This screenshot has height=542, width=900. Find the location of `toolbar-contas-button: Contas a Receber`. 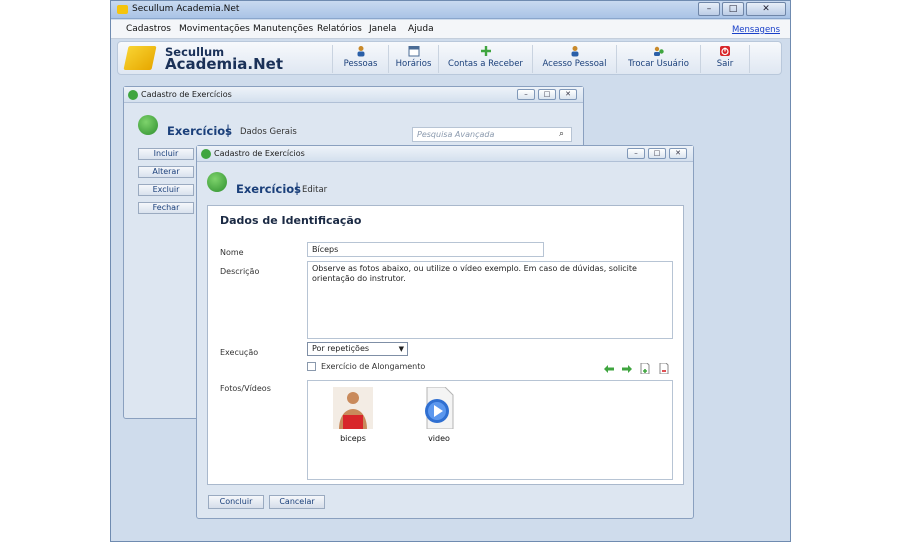

toolbar-contas-button: Contas a Receber is located at coordinates (485, 59).